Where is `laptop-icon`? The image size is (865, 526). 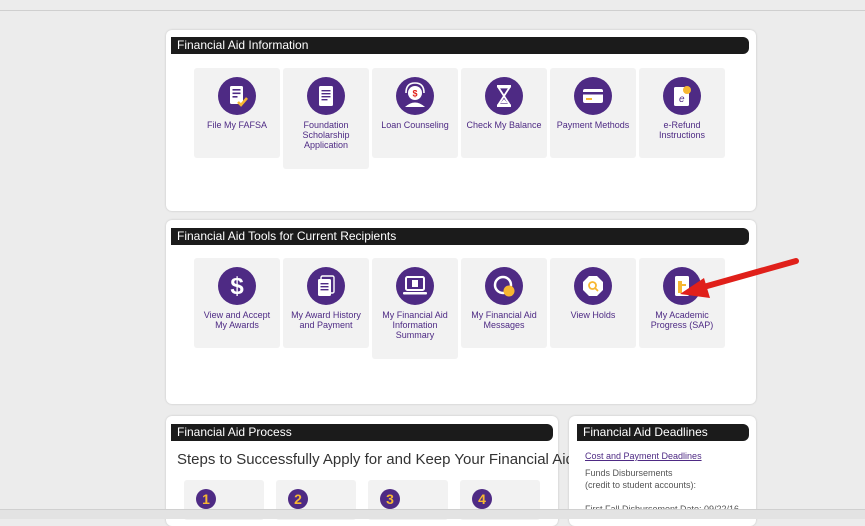 laptop-icon is located at coordinates (415, 286).